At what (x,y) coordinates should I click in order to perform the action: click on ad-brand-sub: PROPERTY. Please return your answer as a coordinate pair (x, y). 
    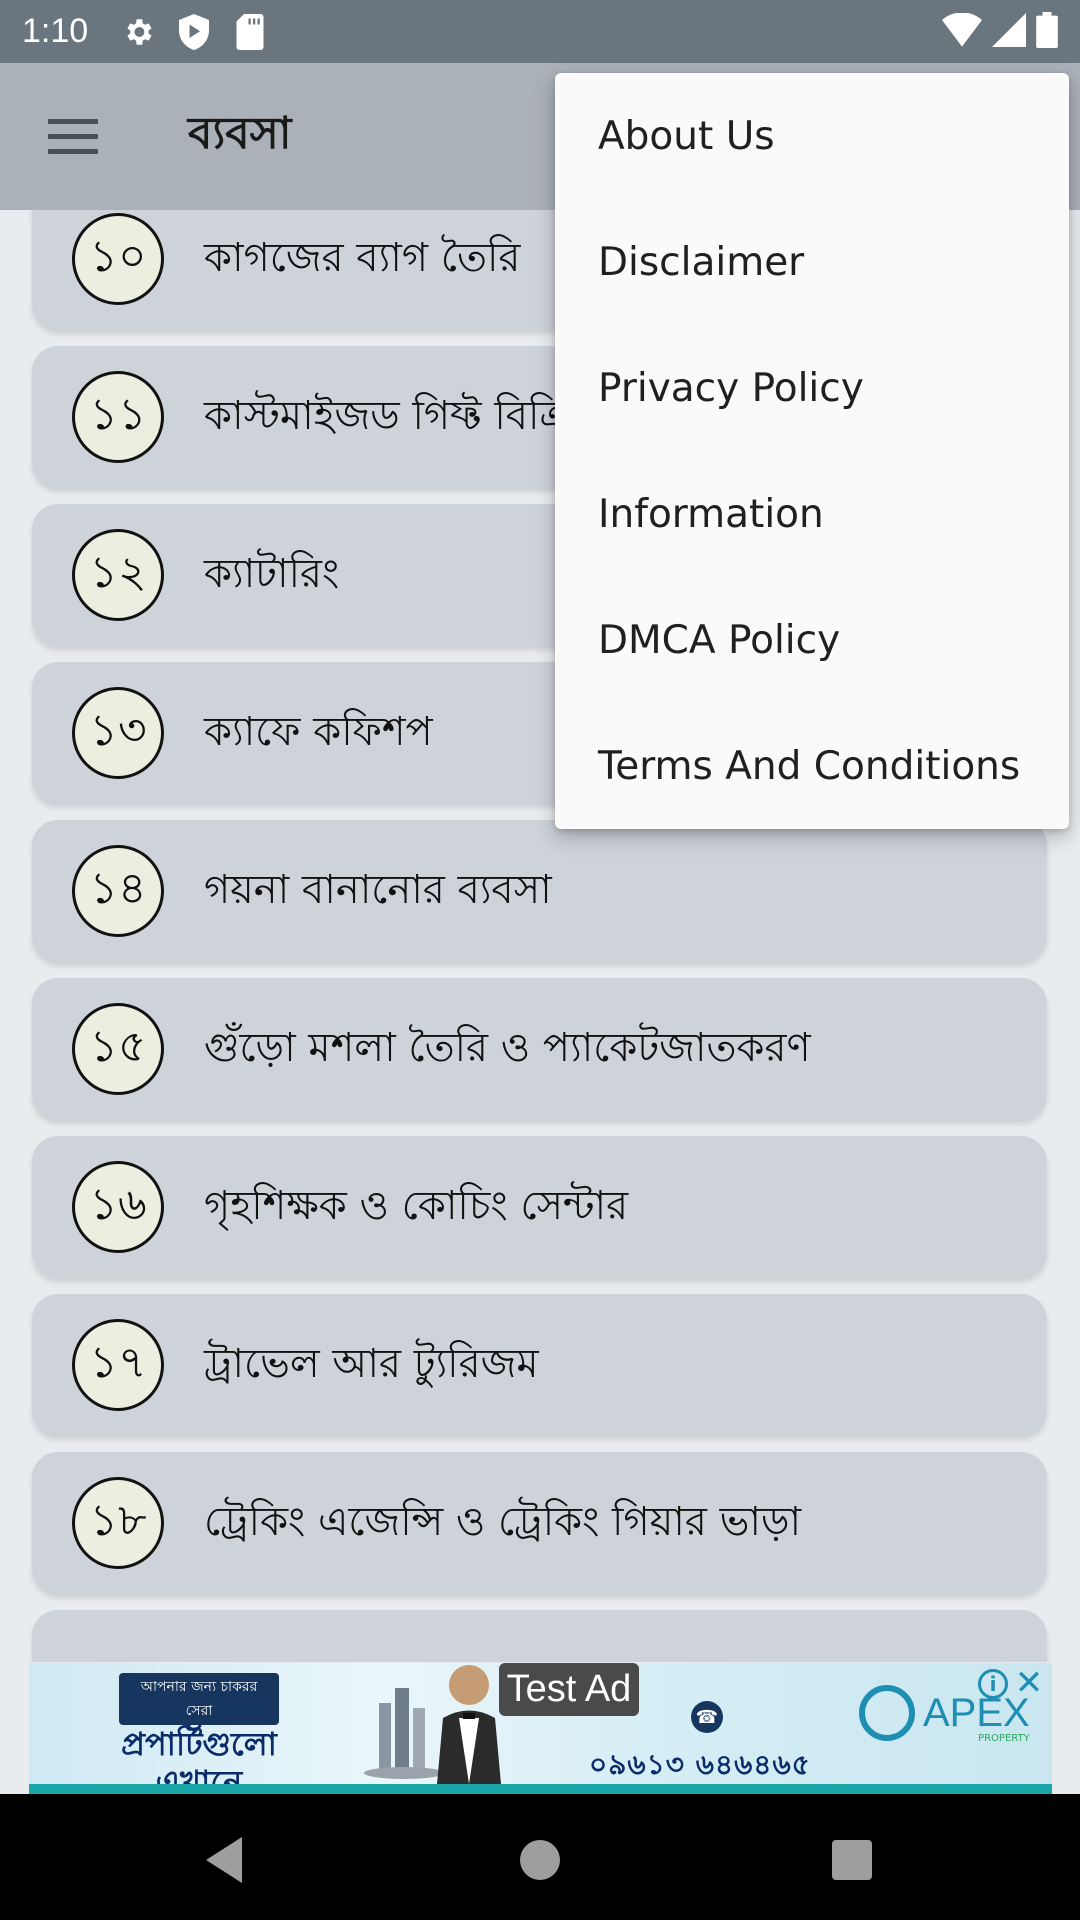
    Looking at the image, I should click on (1004, 1738).